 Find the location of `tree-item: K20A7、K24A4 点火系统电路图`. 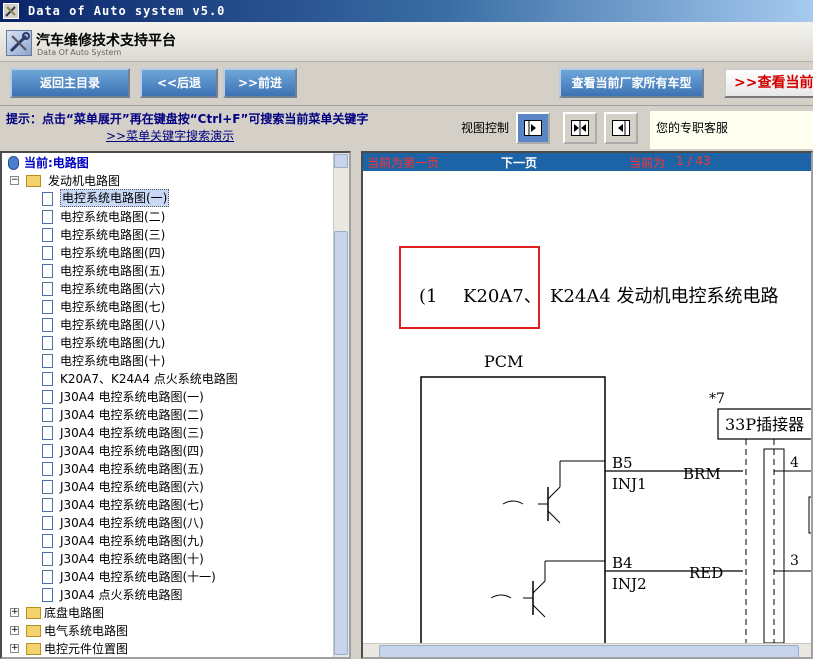

tree-item: K20A7、K24A4 点火系统电路图 is located at coordinates (169, 379).